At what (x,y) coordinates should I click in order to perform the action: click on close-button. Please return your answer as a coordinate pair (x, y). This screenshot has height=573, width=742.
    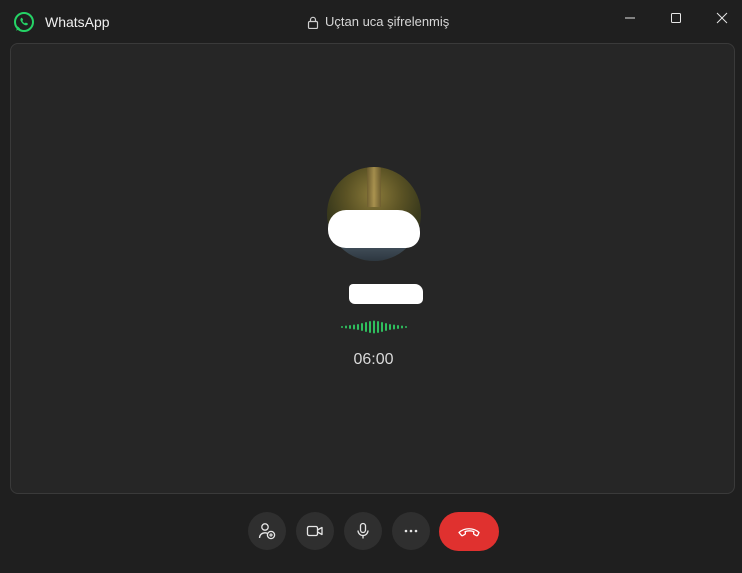
    Looking at the image, I should click on (720, 18).